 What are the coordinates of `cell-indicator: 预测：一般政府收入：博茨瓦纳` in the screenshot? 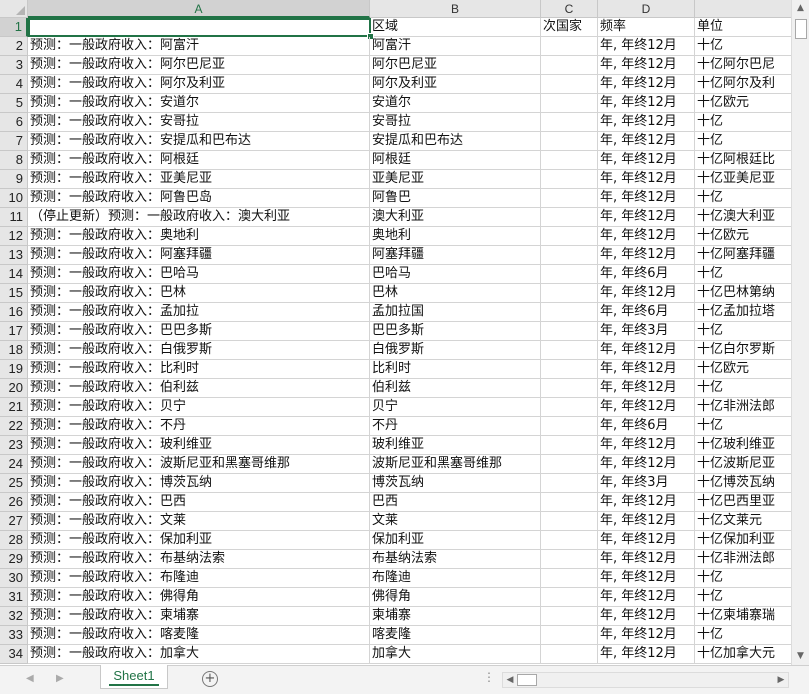 It's located at (199, 483).